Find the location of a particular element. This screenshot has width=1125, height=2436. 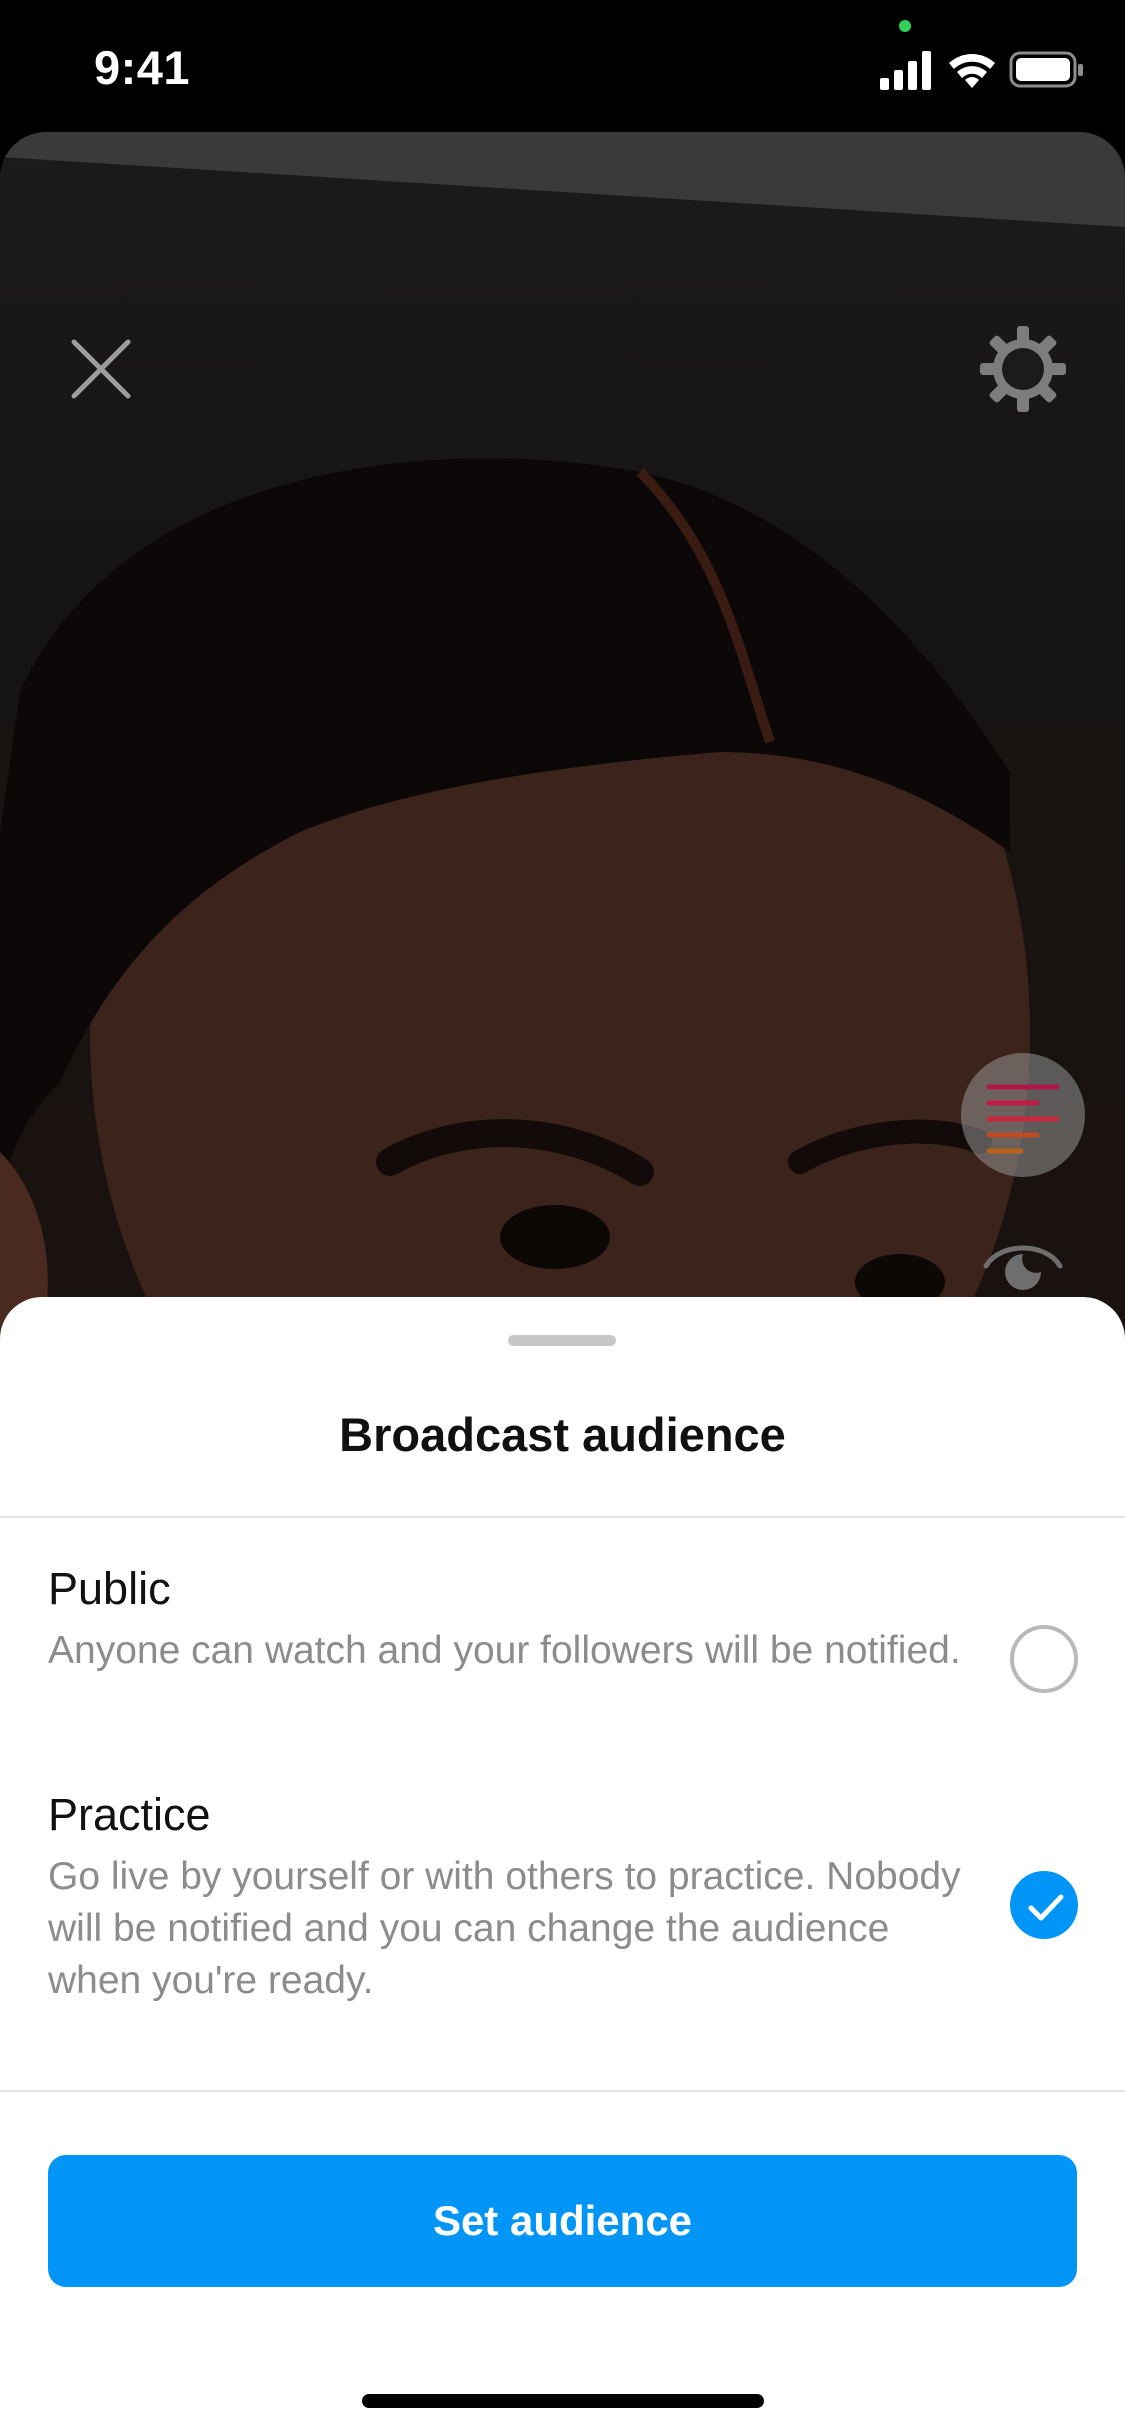

option-title: Public is located at coordinates (109, 1588).